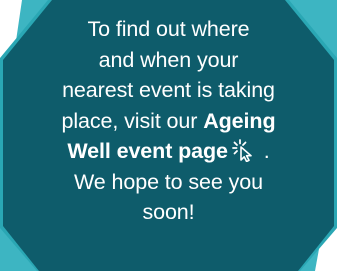  What do you see at coordinates (239, 121) in the screenshot?
I see `ageing-well-link-part1: Ageing` at bounding box center [239, 121].